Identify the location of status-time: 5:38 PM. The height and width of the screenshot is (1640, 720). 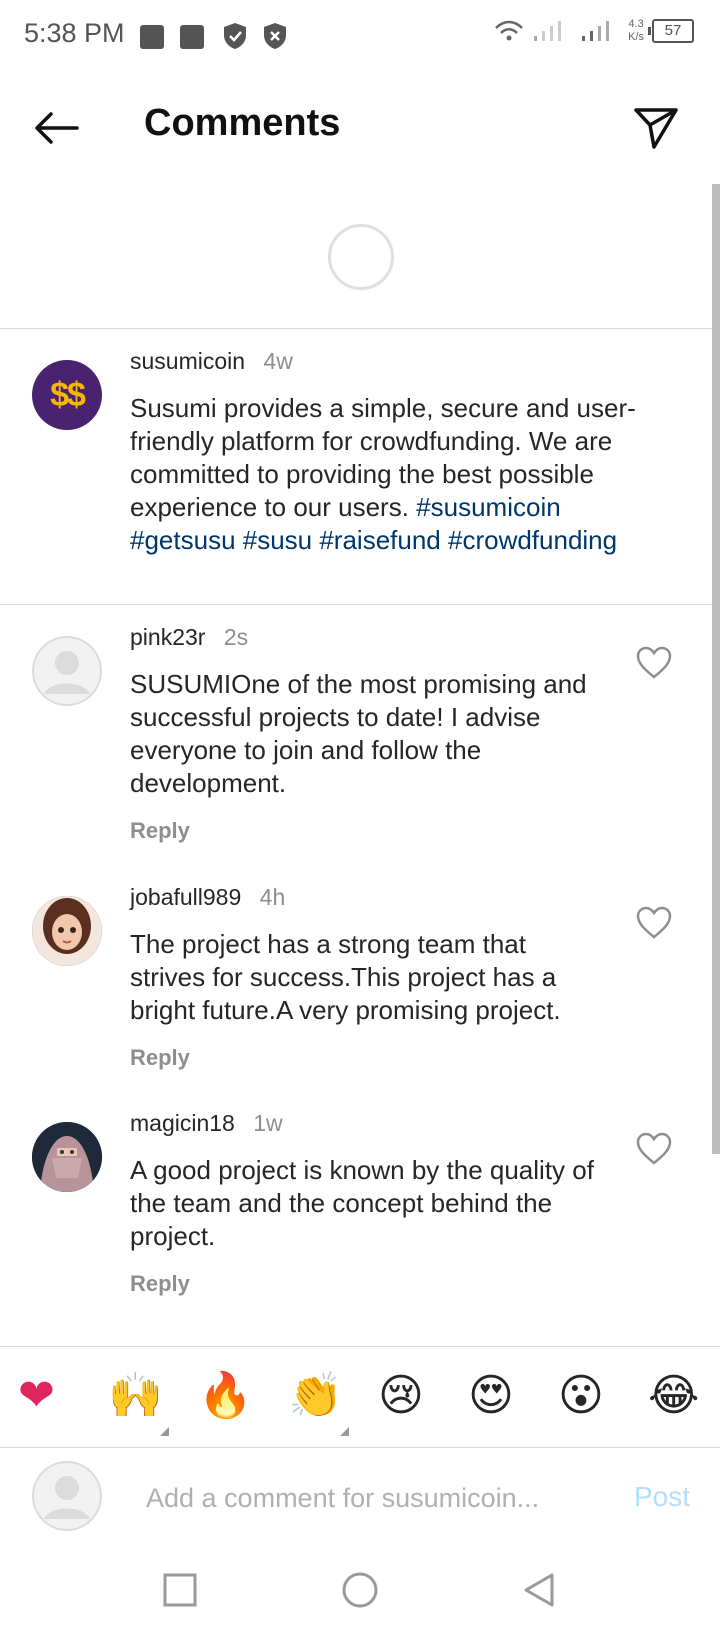
(74, 33).